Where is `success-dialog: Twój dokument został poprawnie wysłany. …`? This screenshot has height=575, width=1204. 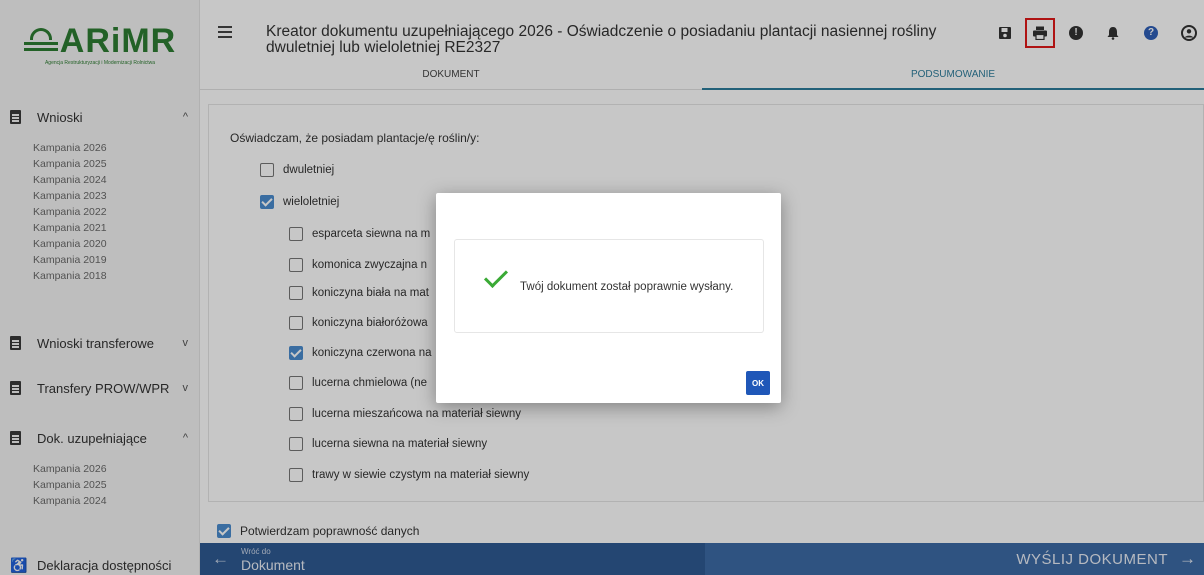
success-dialog: Twój dokument został poprawnie wysłany. … is located at coordinates (608, 298).